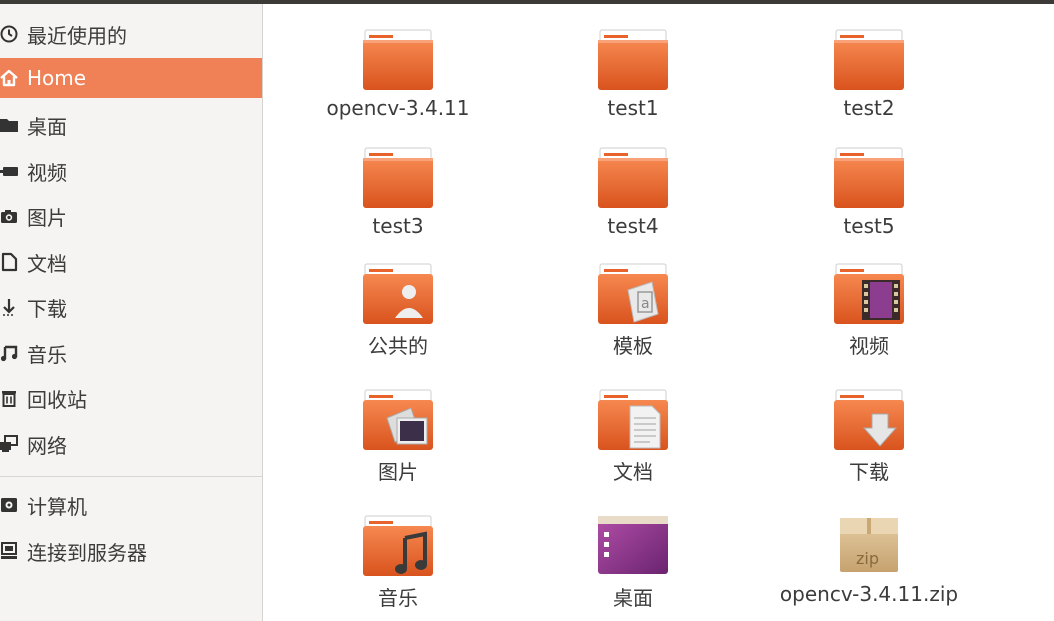 The height and width of the screenshot is (621, 1054). What do you see at coordinates (131, 398) in the screenshot?
I see `sidebar-item-trash: 回收站` at bounding box center [131, 398].